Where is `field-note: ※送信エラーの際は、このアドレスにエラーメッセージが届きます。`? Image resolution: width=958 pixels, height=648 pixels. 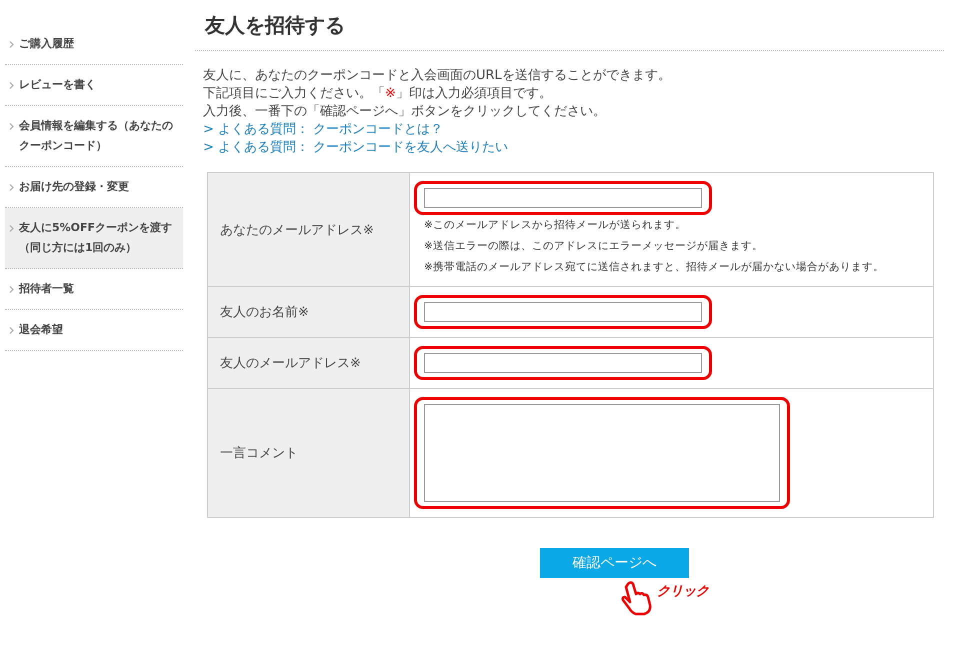
field-note: ※送信エラーの際は、このアドレスにエラーメッセージが届きます。 is located at coordinates (593, 246).